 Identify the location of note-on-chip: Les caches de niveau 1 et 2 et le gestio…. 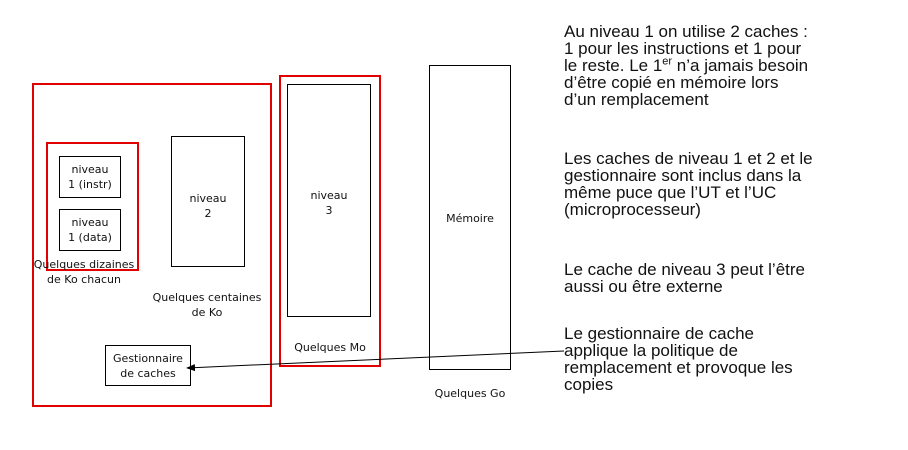
(688, 184).